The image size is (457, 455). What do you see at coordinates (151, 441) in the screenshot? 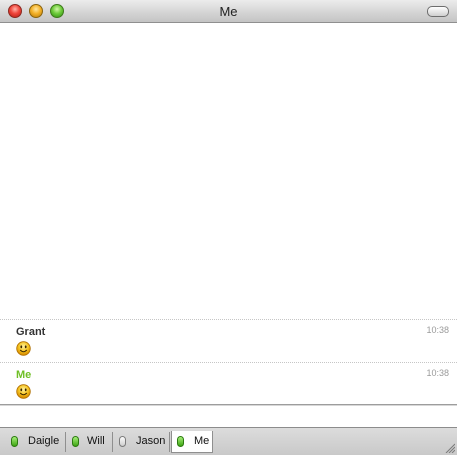
I see `tab-label: Jason` at bounding box center [151, 441].